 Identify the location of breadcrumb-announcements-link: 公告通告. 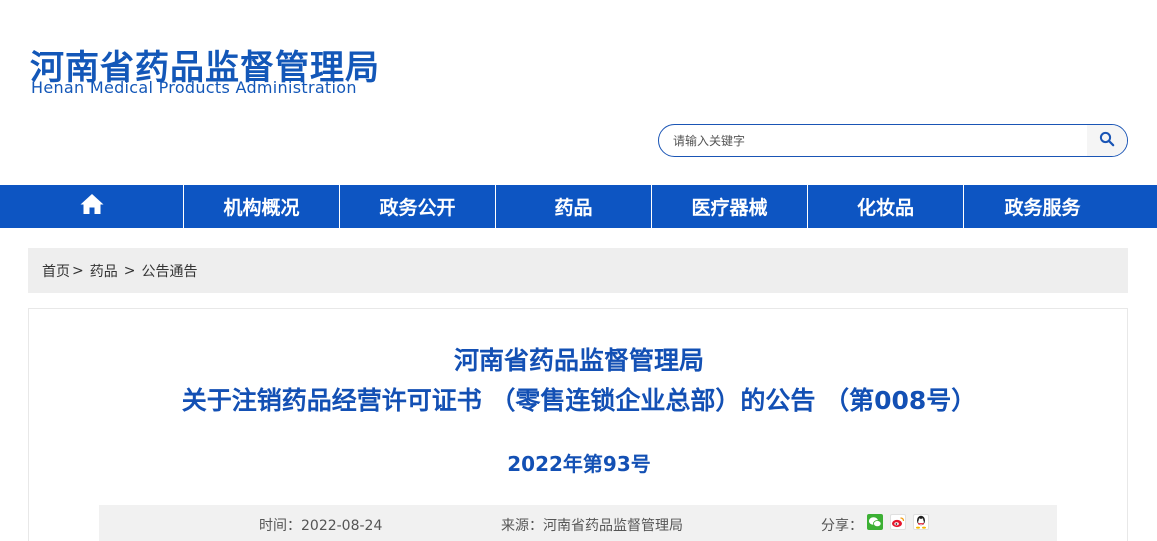
(169, 271).